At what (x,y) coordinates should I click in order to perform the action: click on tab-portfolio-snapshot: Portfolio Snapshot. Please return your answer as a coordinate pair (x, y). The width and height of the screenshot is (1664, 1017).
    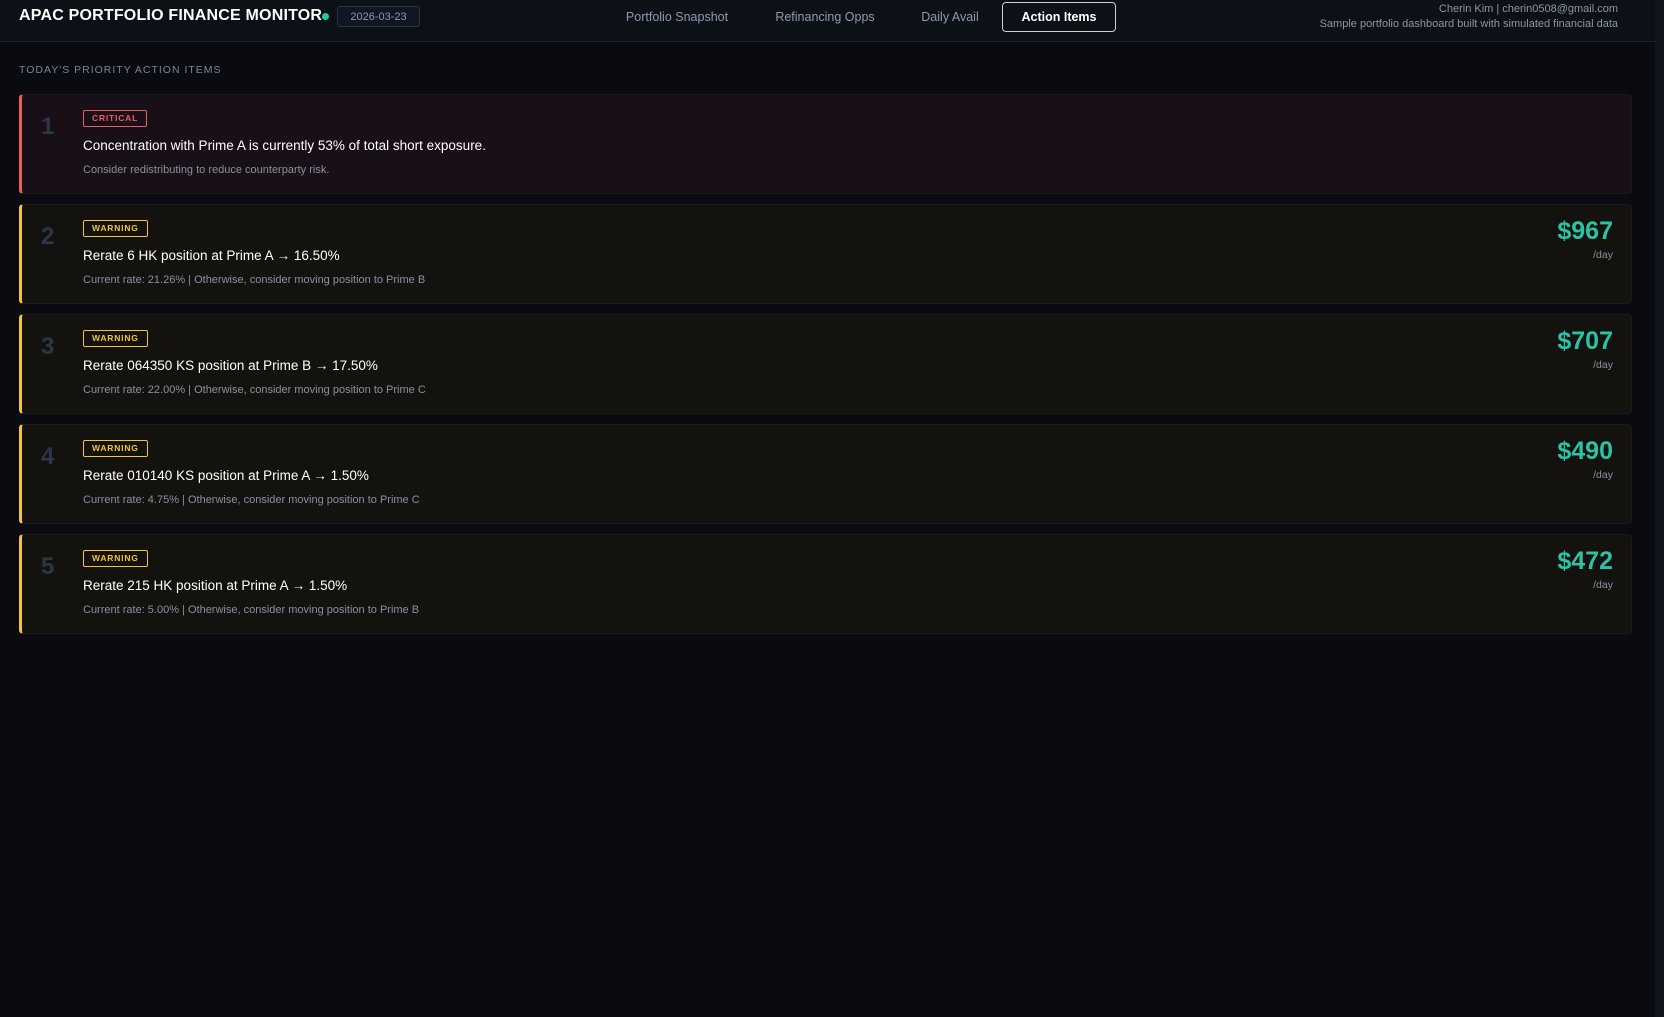
    Looking at the image, I should click on (677, 17).